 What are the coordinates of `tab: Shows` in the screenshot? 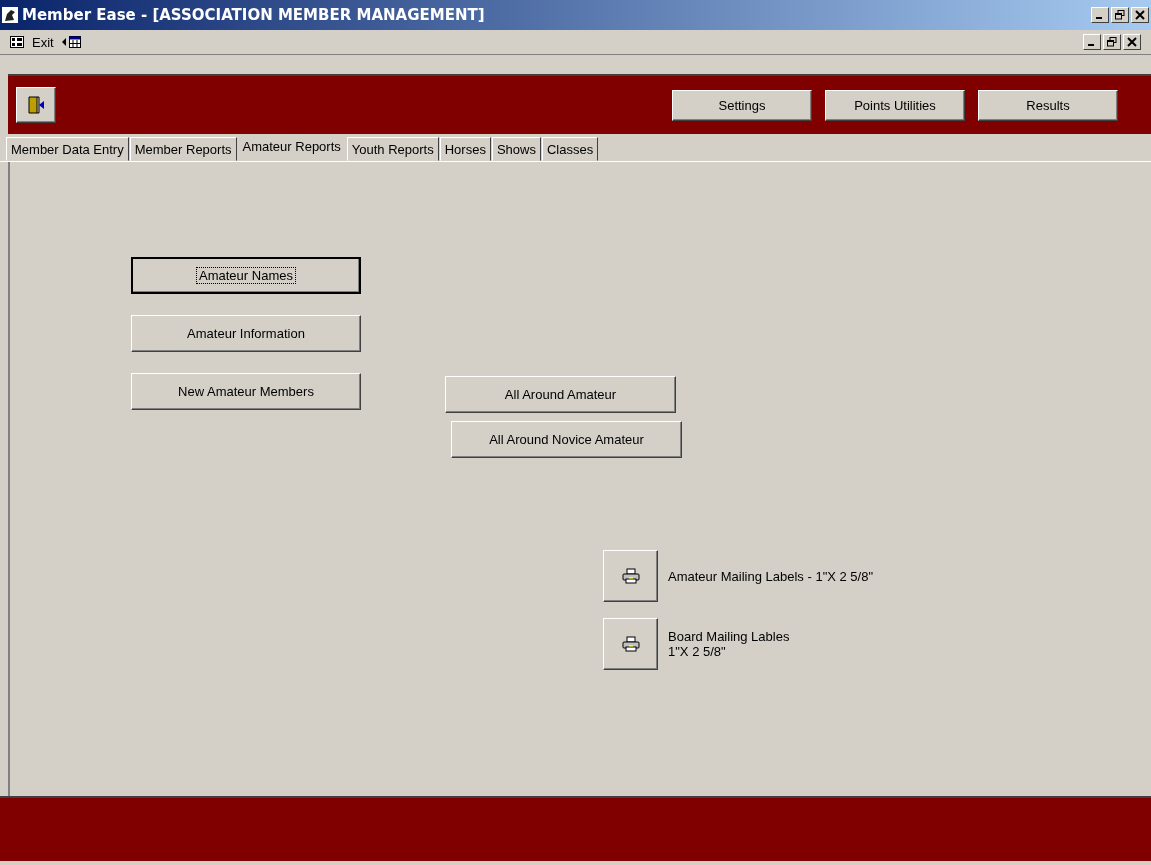 It's located at (516, 149).